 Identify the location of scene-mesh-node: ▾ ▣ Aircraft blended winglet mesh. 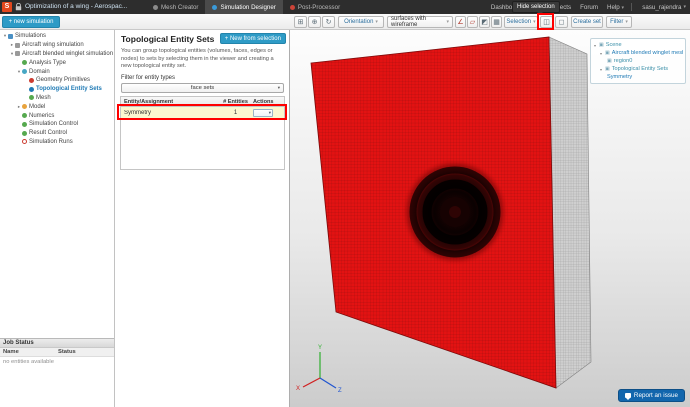
(638, 53).